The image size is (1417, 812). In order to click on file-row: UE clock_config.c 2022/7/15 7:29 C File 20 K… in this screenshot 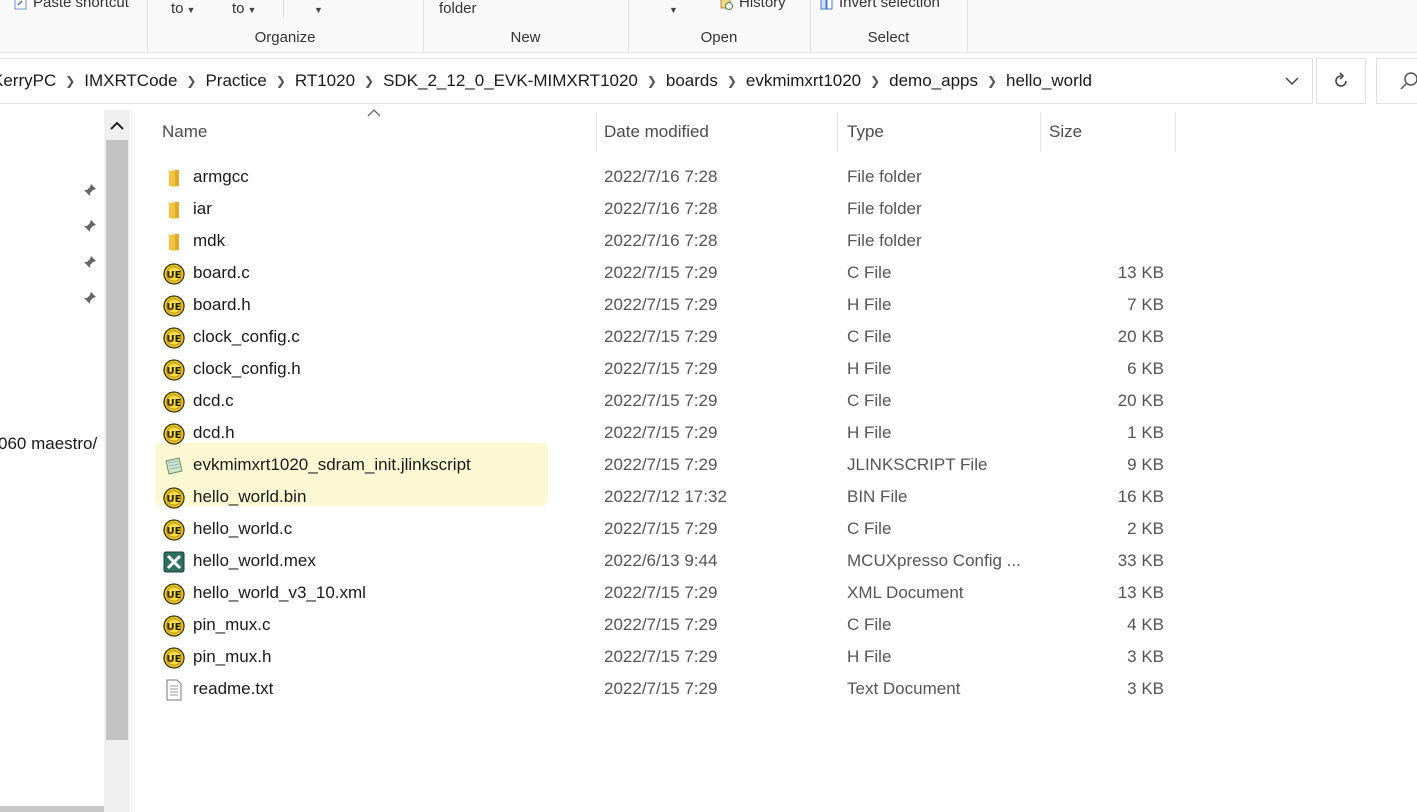, I will do `click(665, 338)`.